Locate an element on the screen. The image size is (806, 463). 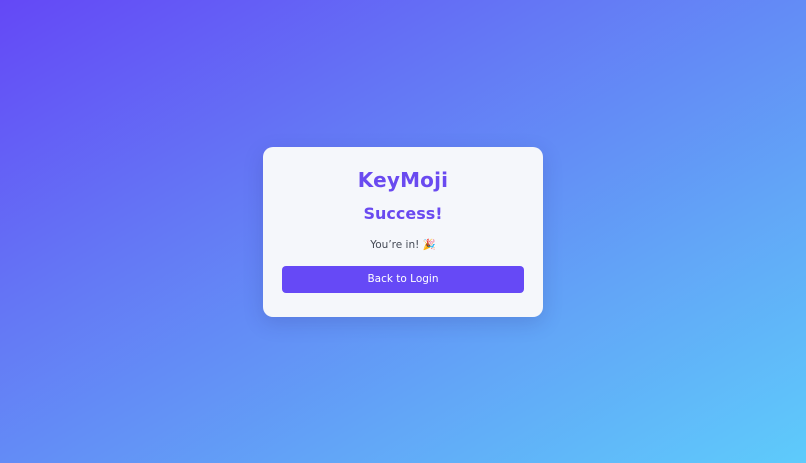
page-title: Success! is located at coordinates (403, 213).